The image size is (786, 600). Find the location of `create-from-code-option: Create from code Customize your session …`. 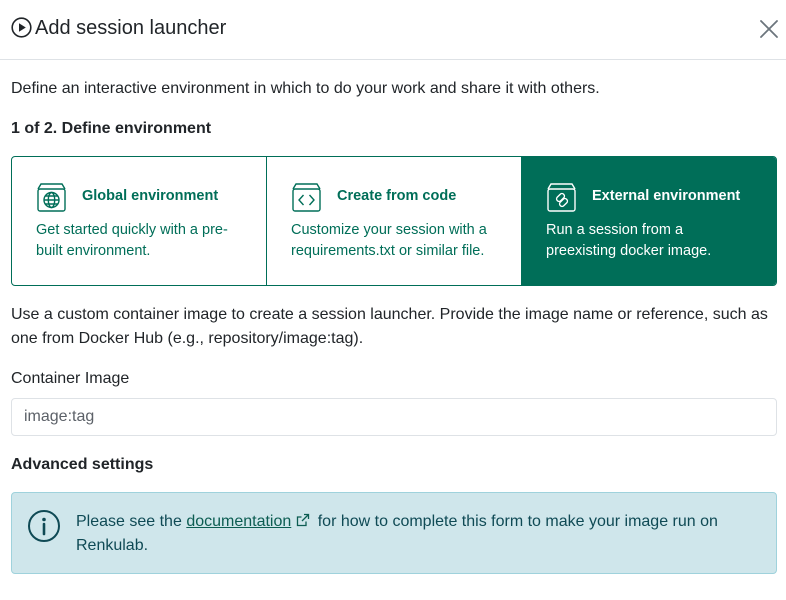

create-from-code-option: Create from code Customize your session … is located at coordinates (393, 221).